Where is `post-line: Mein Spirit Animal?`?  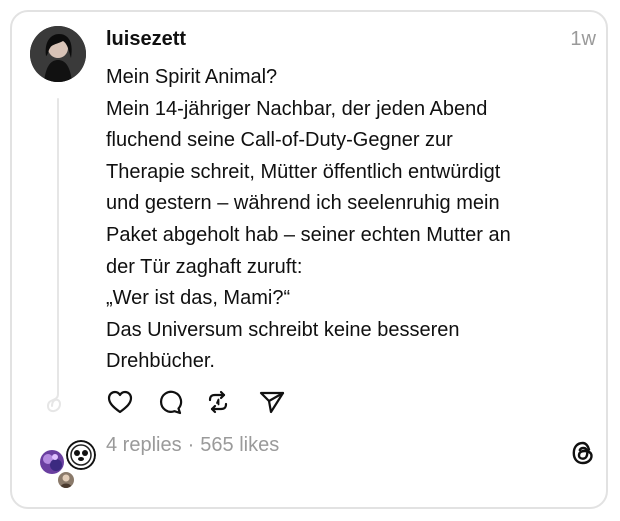 post-line: Mein Spirit Animal? is located at coordinates (192, 77).